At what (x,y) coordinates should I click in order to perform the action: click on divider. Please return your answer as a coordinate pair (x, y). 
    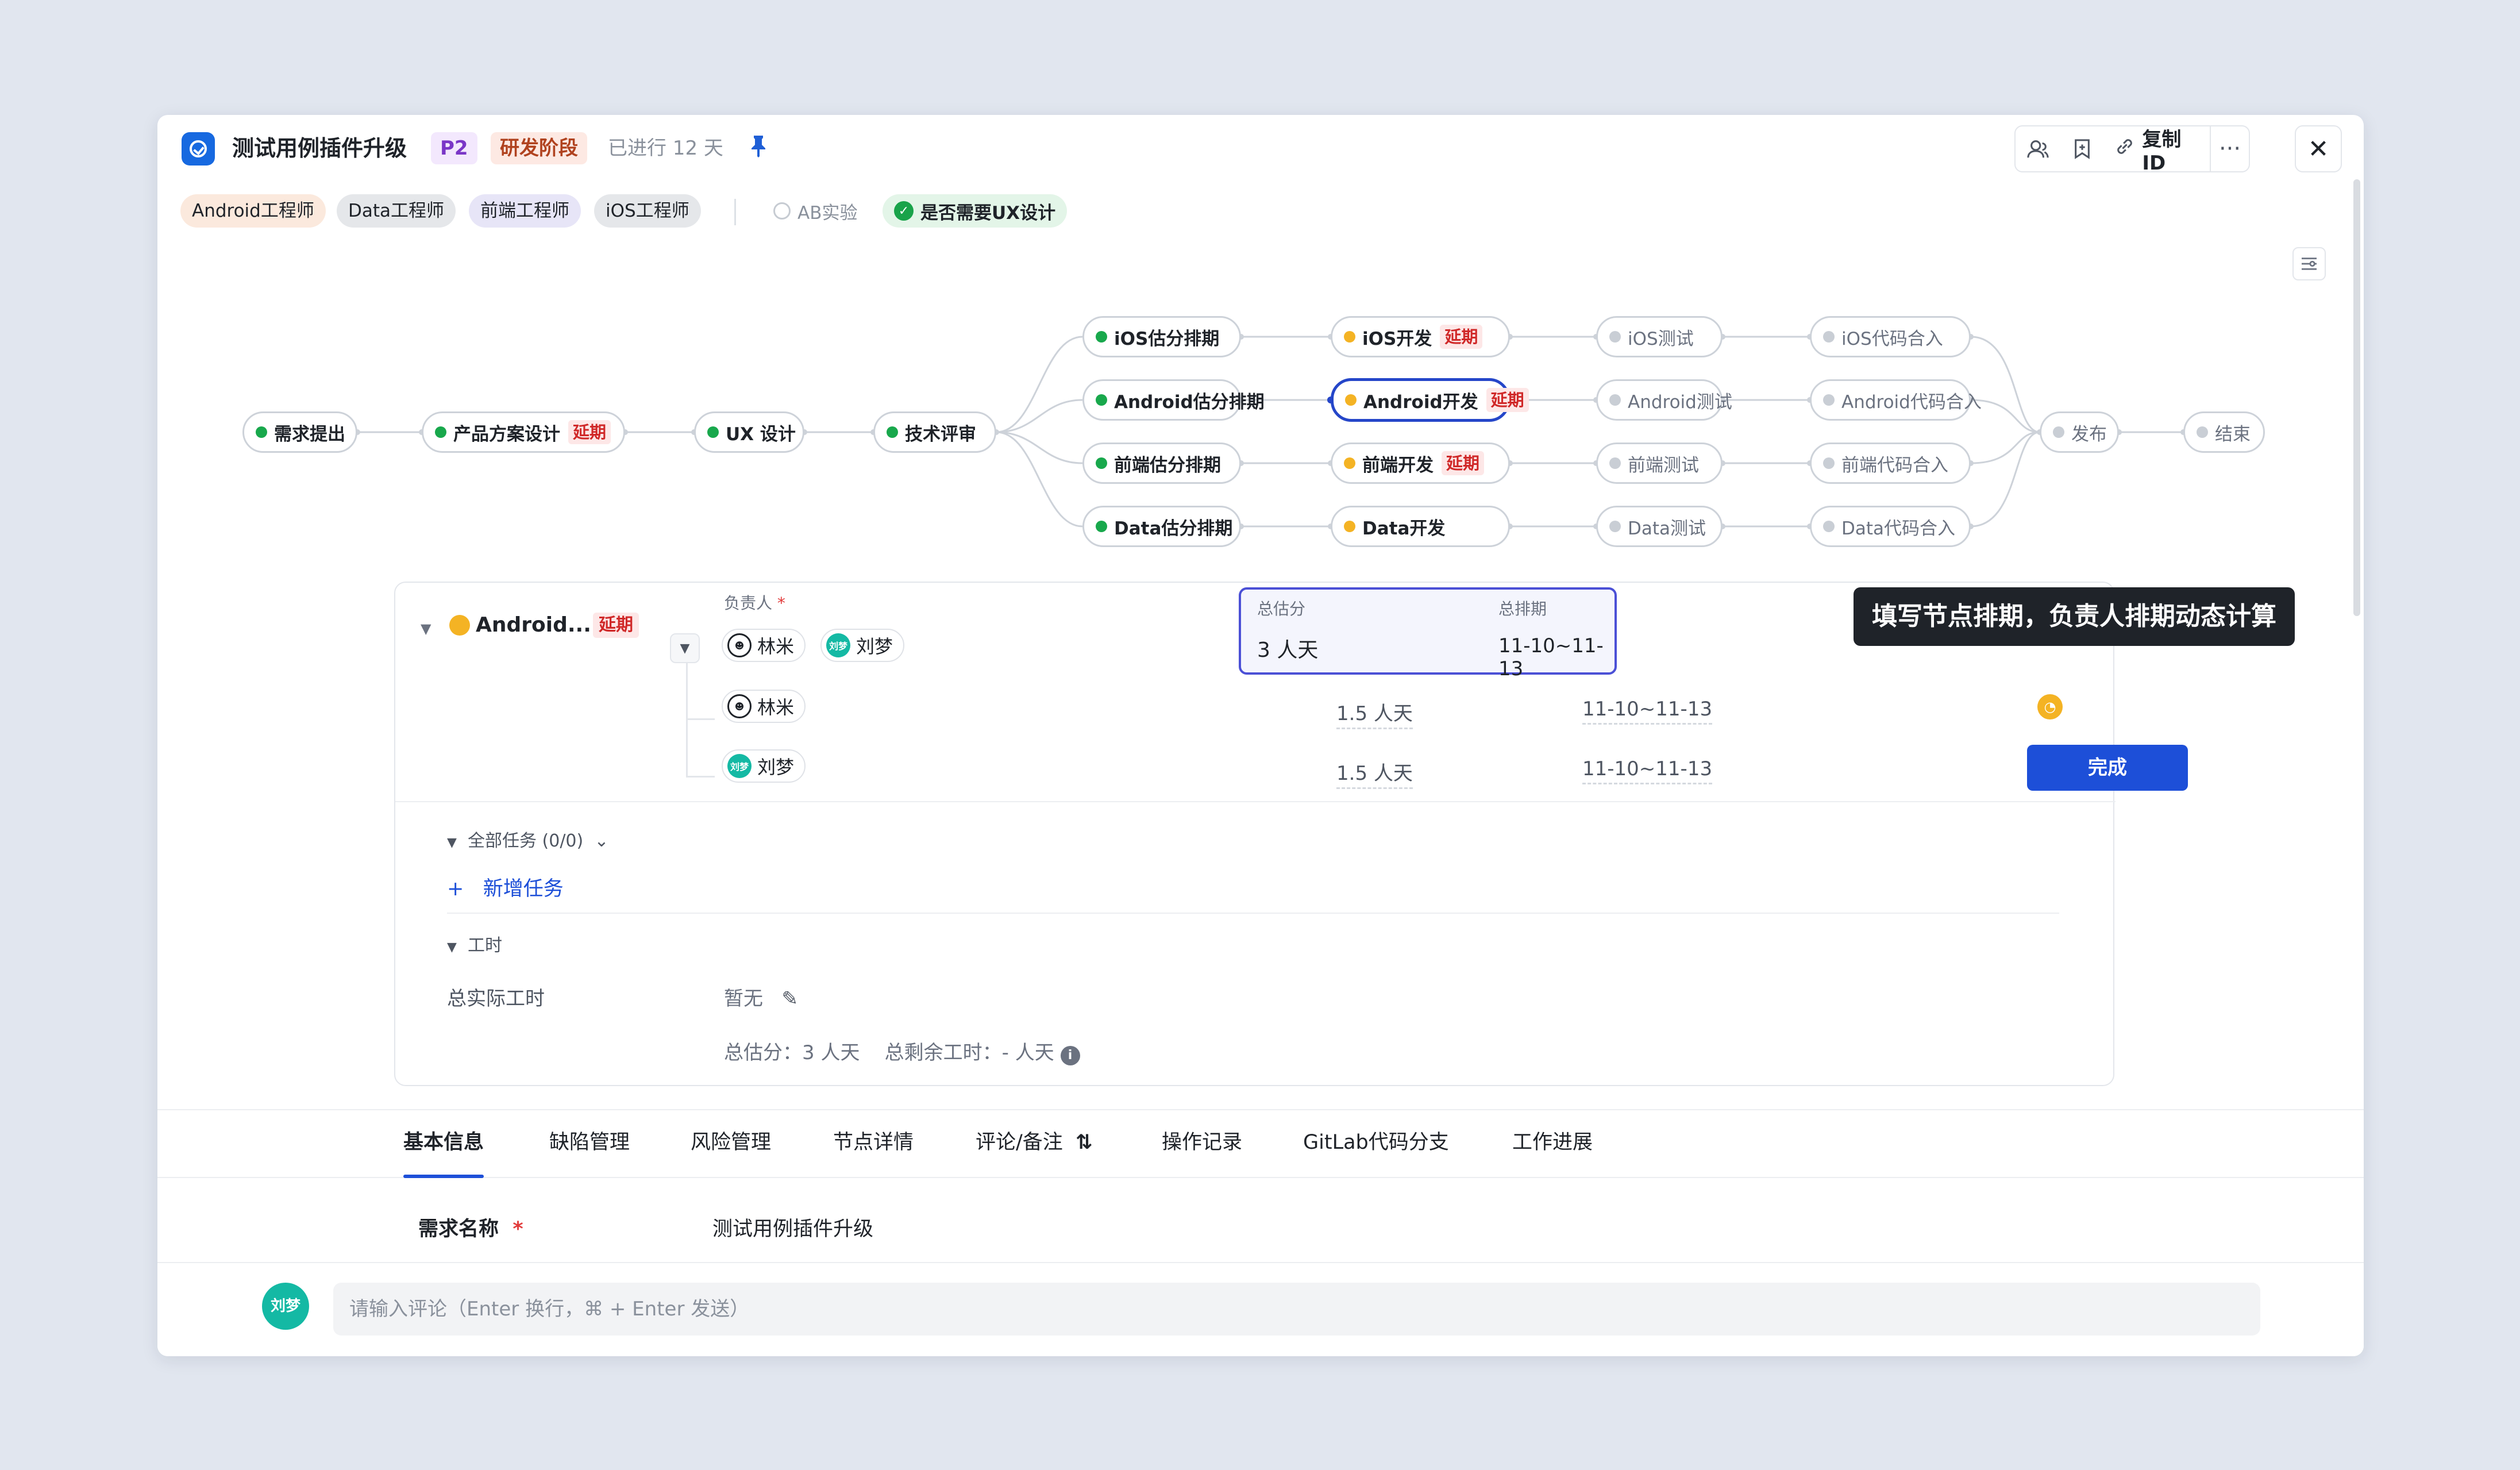
    Looking at the image, I should click on (1253, 913).